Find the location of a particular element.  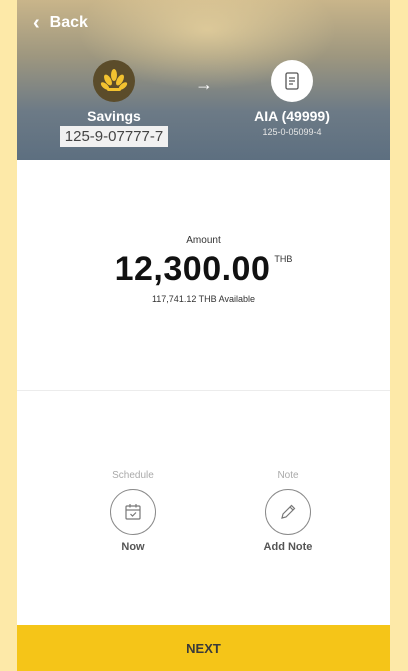

bank-logo-icon is located at coordinates (114, 81).